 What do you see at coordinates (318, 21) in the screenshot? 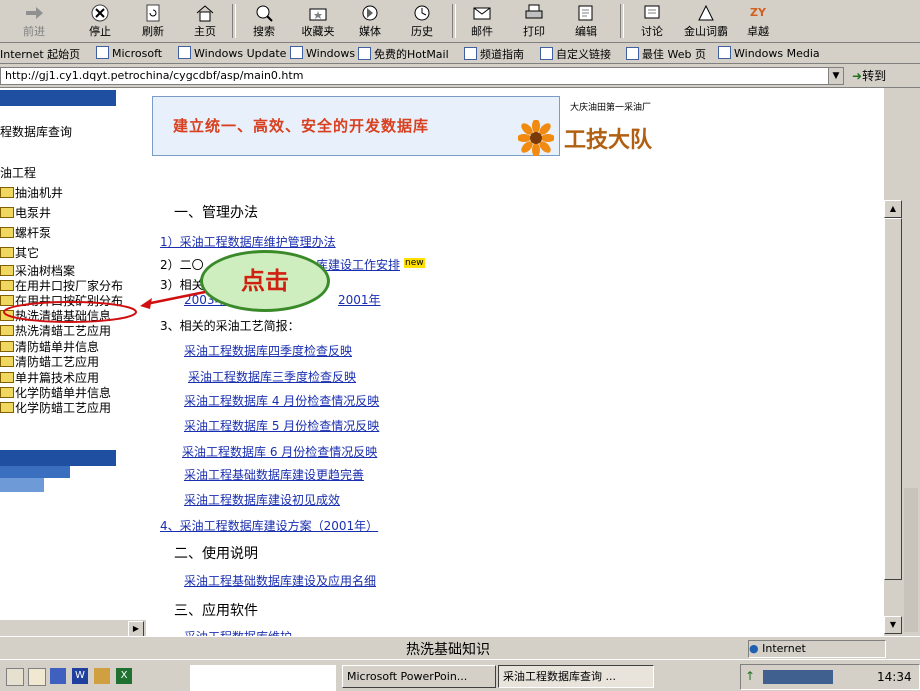
I see `favorites-button: 收藏夹` at bounding box center [318, 21].